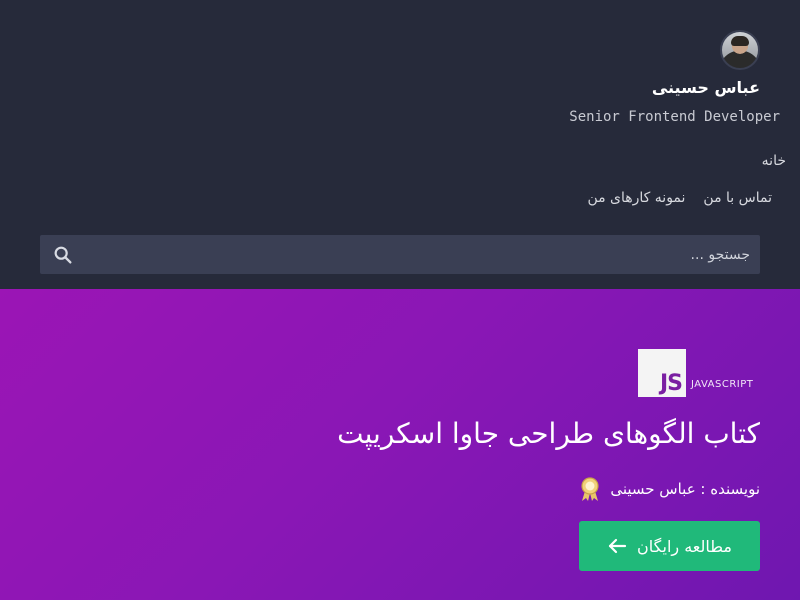  What do you see at coordinates (774, 161) in the screenshot?
I see `nav-item-home: خانه` at bounding box center [774, 161].